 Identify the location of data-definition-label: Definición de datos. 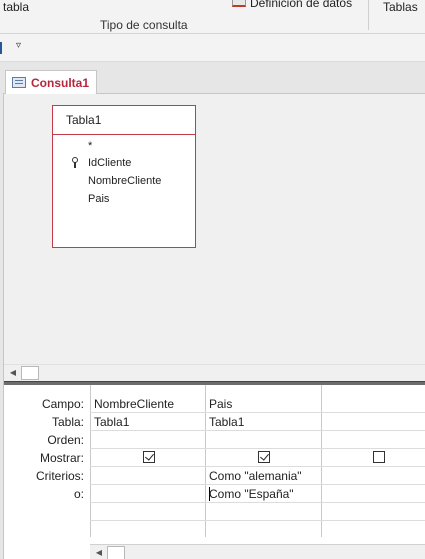
(301, 5).